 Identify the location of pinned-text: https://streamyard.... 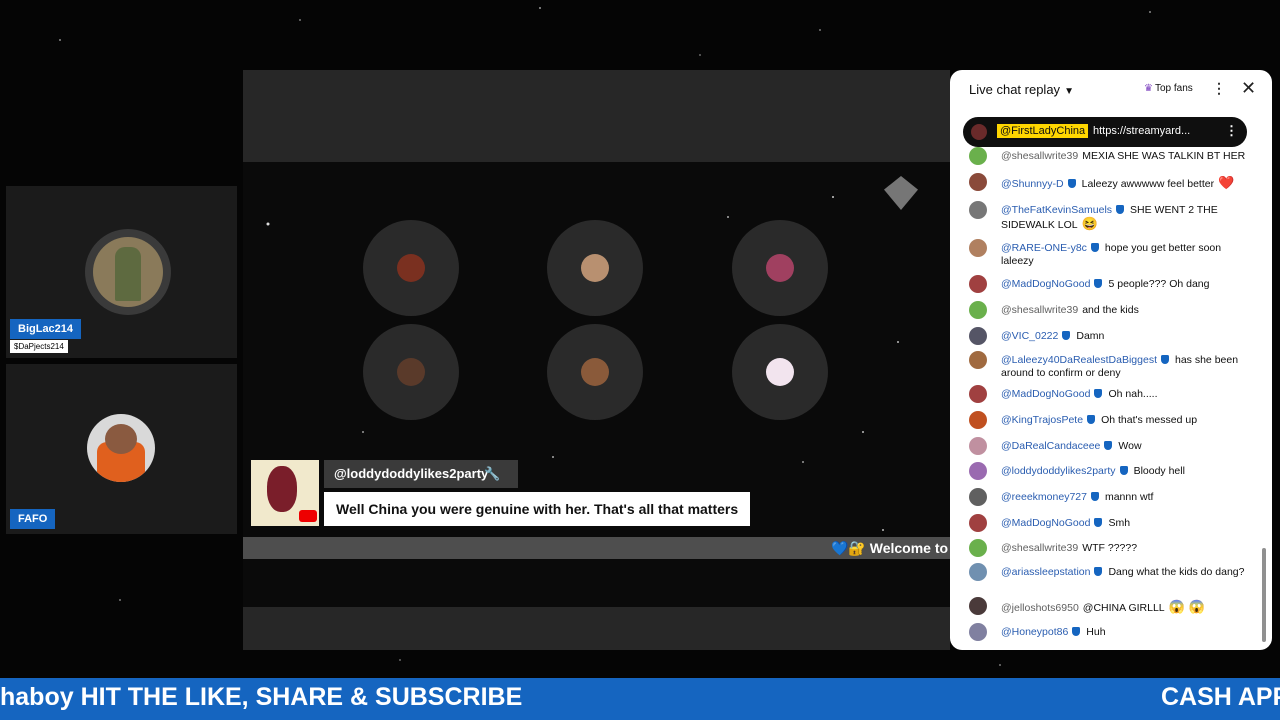
(1141, 131).